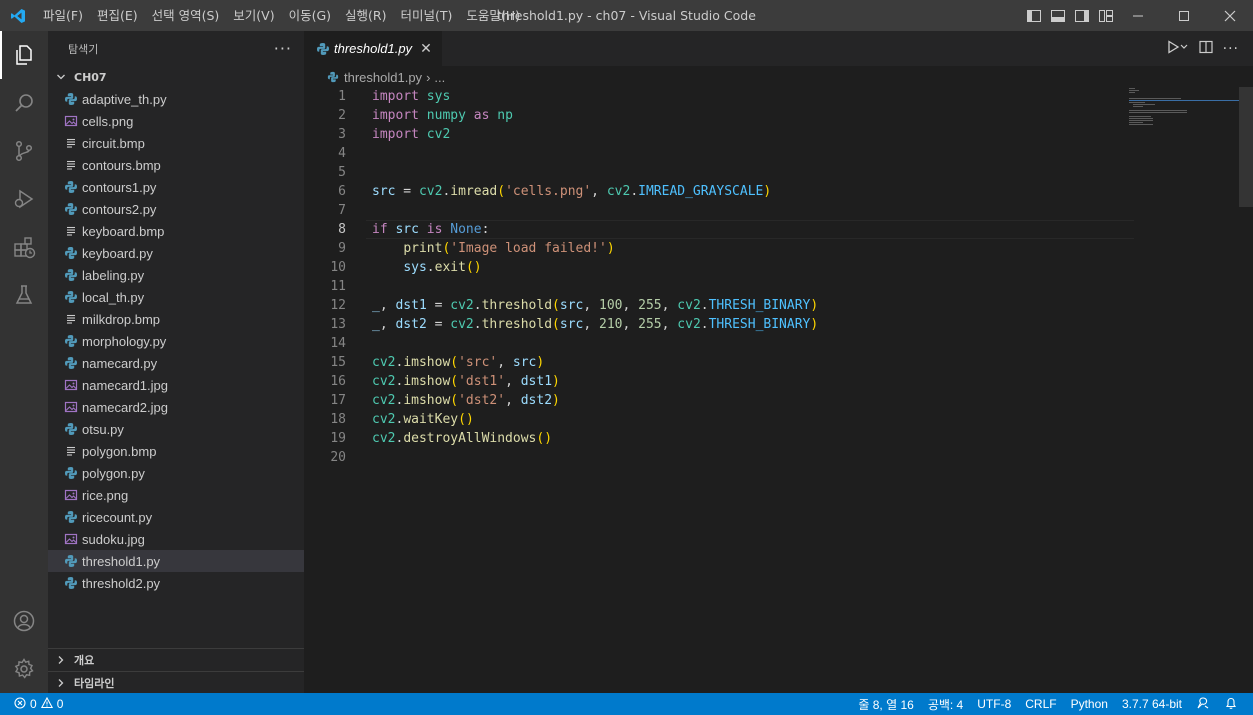 The height and width of the screenshot is (715, 1253). I want to click on minimap, so click(1184, 117).